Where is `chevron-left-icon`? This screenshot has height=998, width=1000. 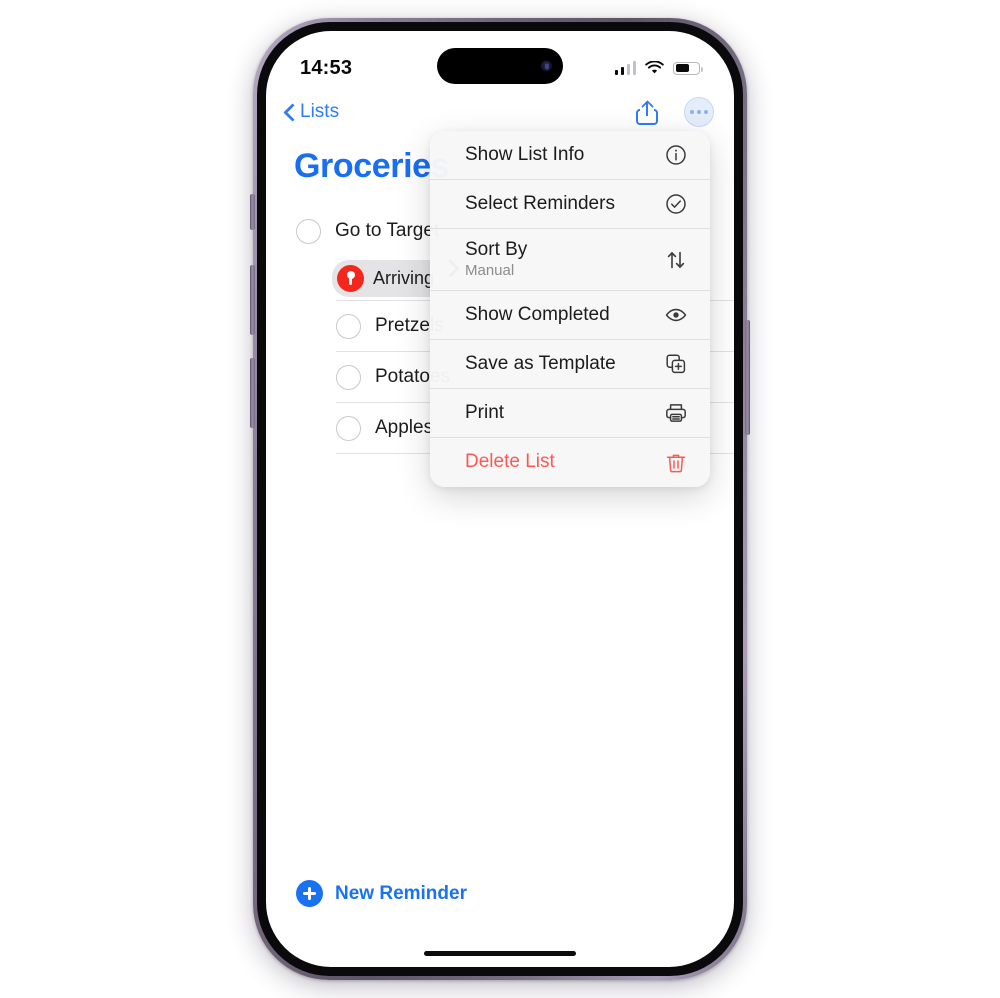 chevron-left-icon is located at coordinates (289, 112).